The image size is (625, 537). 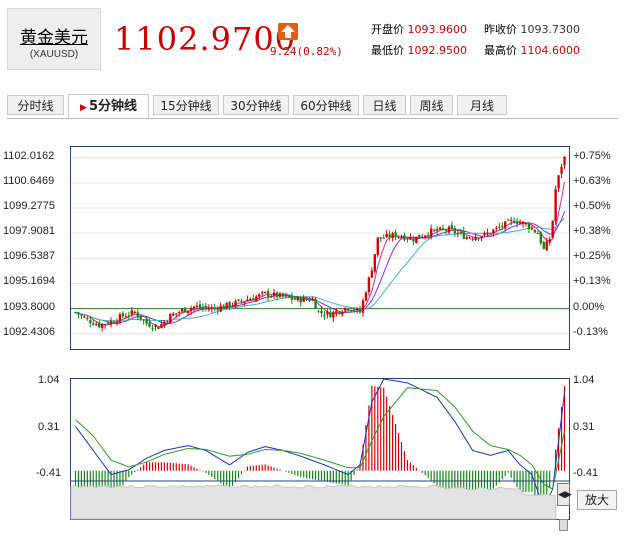 I want to click on range-drag-handle: ◀▶, so click(x=564, y=494).